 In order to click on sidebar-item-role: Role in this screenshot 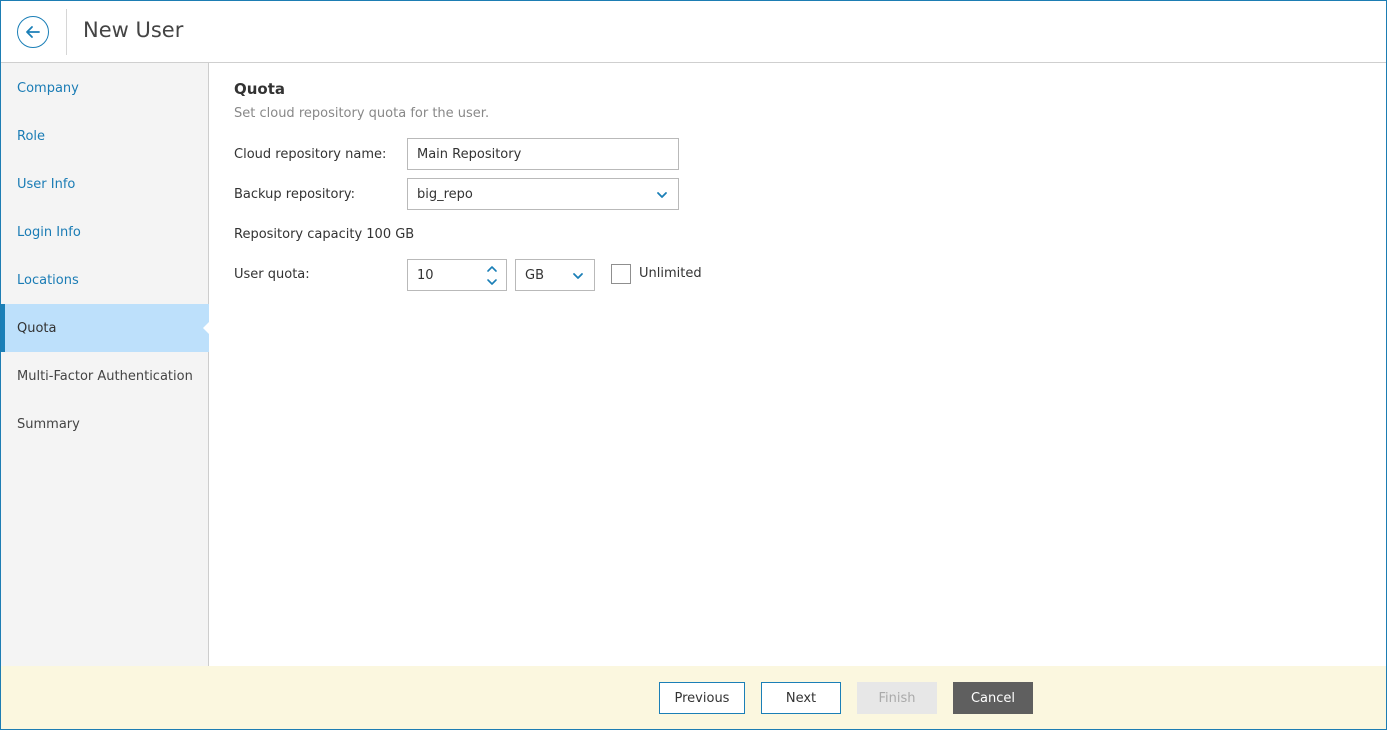, I will do `click(105, 136)`.